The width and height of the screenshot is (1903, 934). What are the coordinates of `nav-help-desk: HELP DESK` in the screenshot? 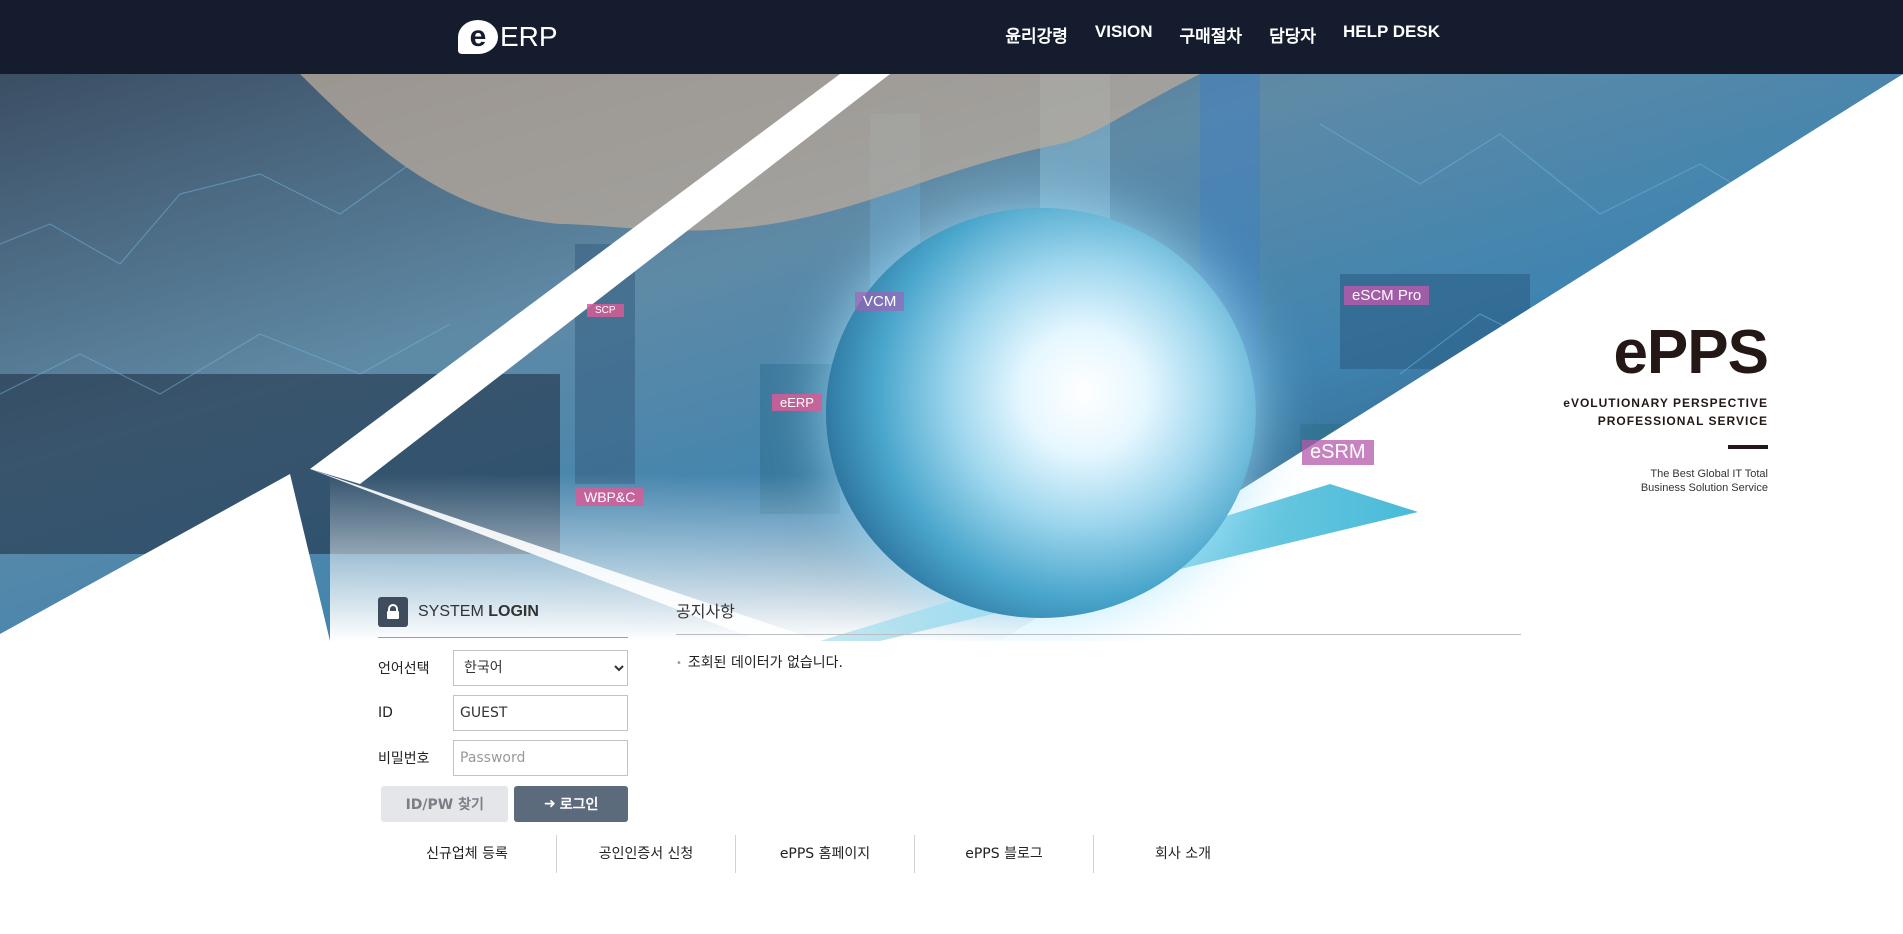 It's located at (1391, 34).